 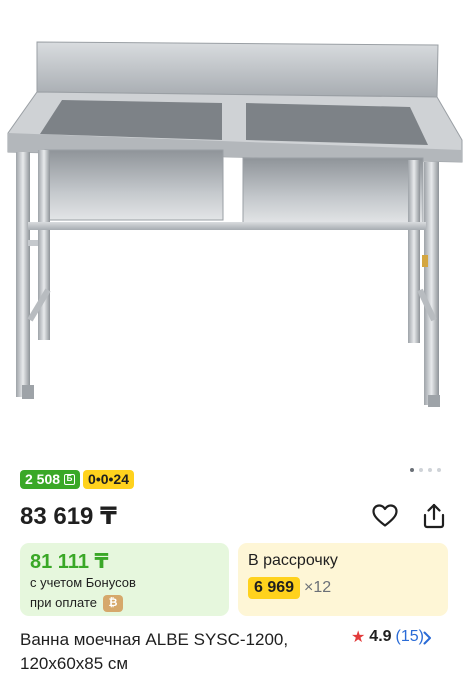 I want to click on bonus-price-card: 81 111 ₸ с учетом Бонусов при оплате ₿, so click(x=124, y=579).